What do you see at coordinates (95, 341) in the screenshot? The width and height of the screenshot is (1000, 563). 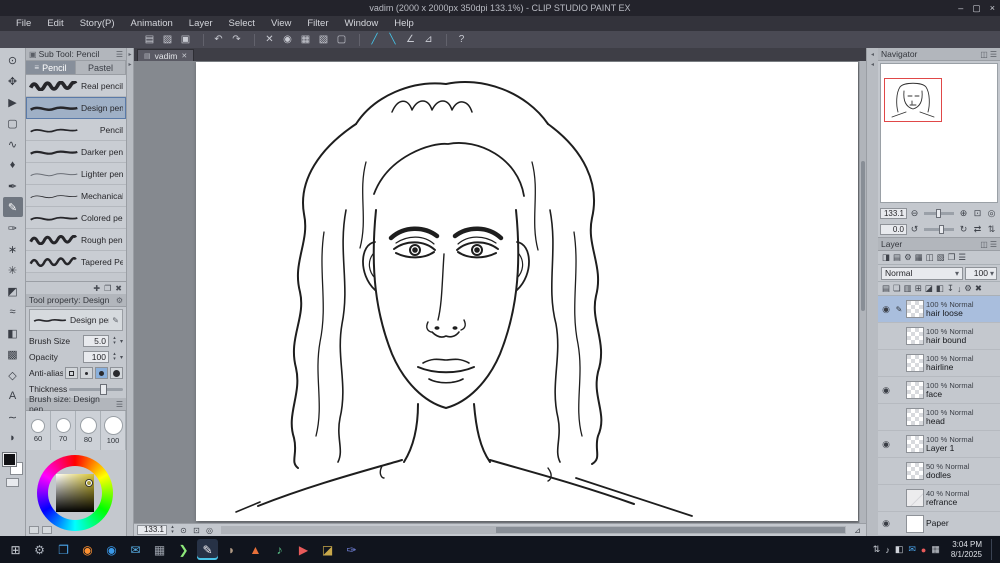 I see `brush-size-value: 5.0` at bounding box center [95, 341].